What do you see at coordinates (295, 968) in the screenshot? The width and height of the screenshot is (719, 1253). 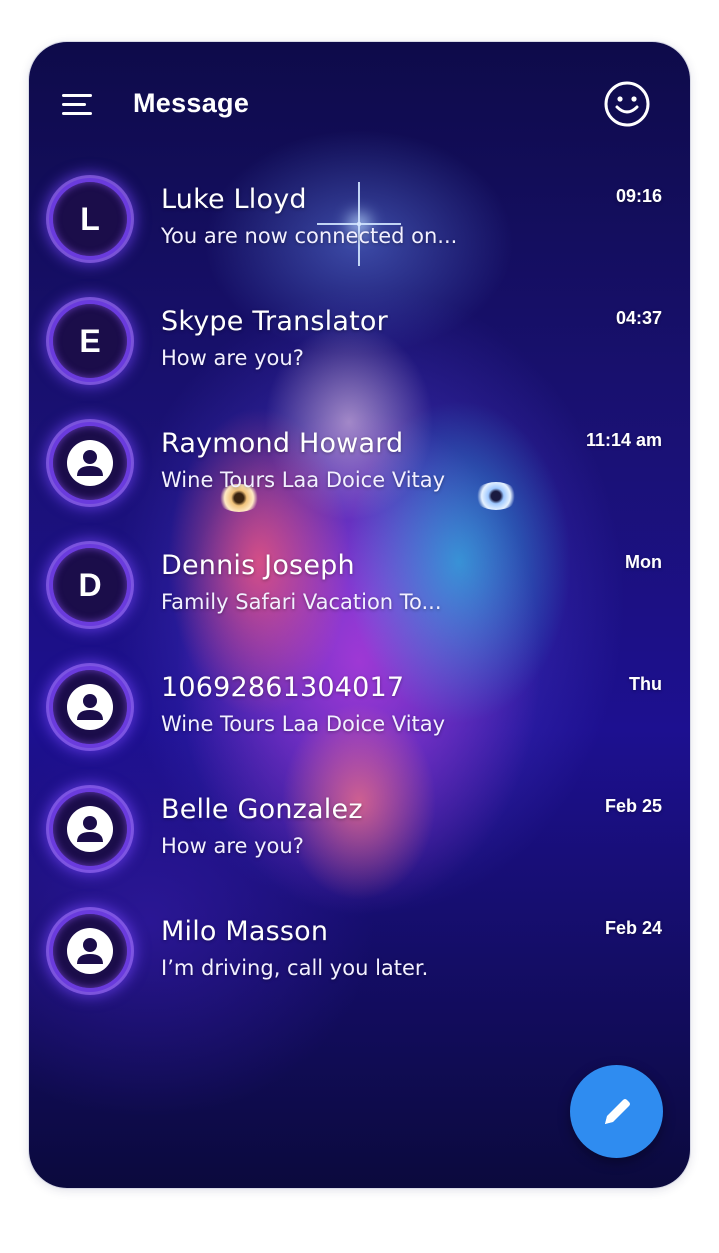 I see `message-preview: I’m driving, call you later.` at bounding box center [295, 968].